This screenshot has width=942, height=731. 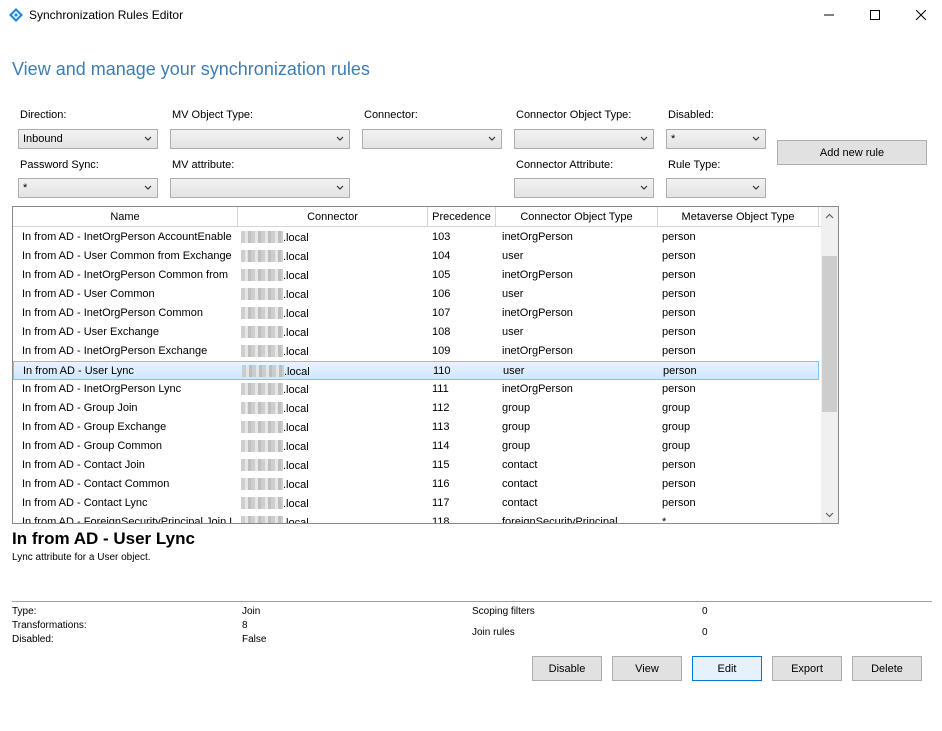 What do you see at coordinates (647, 668) in the screenshot?
I see `view-button: View` at bounding box center [647, 668].